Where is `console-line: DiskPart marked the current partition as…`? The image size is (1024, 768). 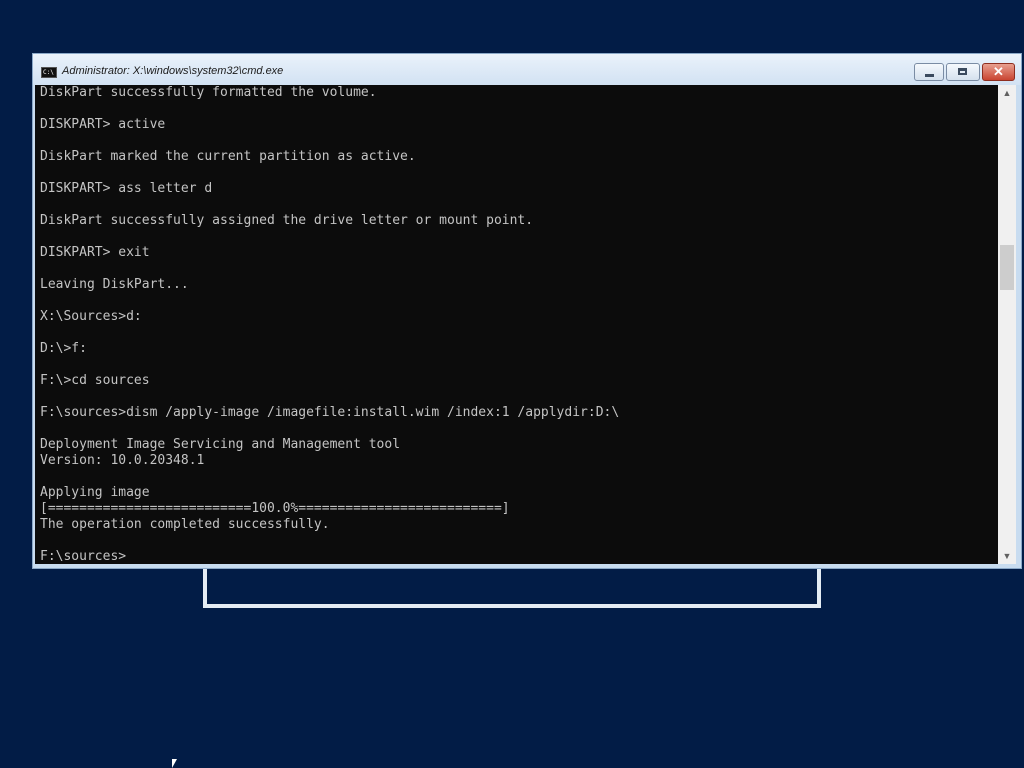
console-line: DiskPart marked the current partition as… is located at coordinates (228, 156).